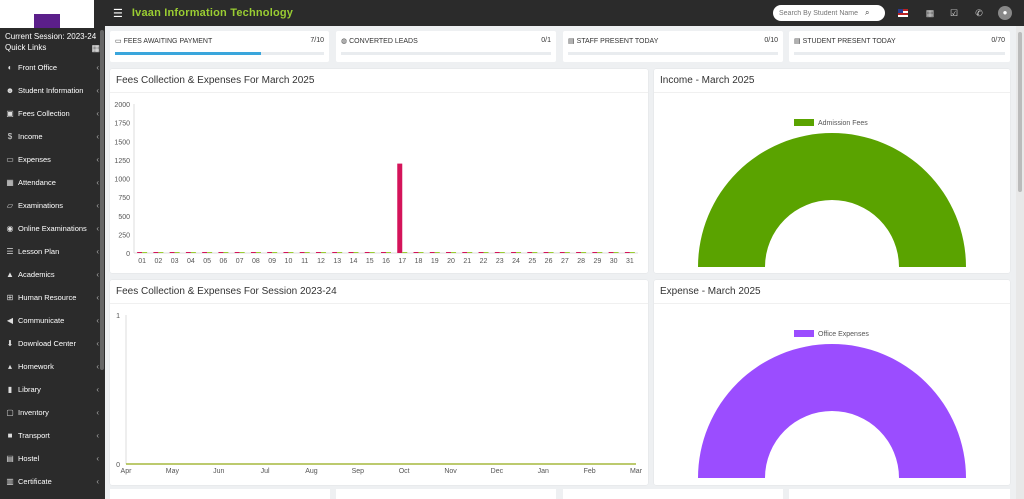 The width and height of the screenshot is (1024, 499). What do you see at coordinates (905, 13) in the screenshot?
I see `language-flag-icon` at bounding box center [905, 13].